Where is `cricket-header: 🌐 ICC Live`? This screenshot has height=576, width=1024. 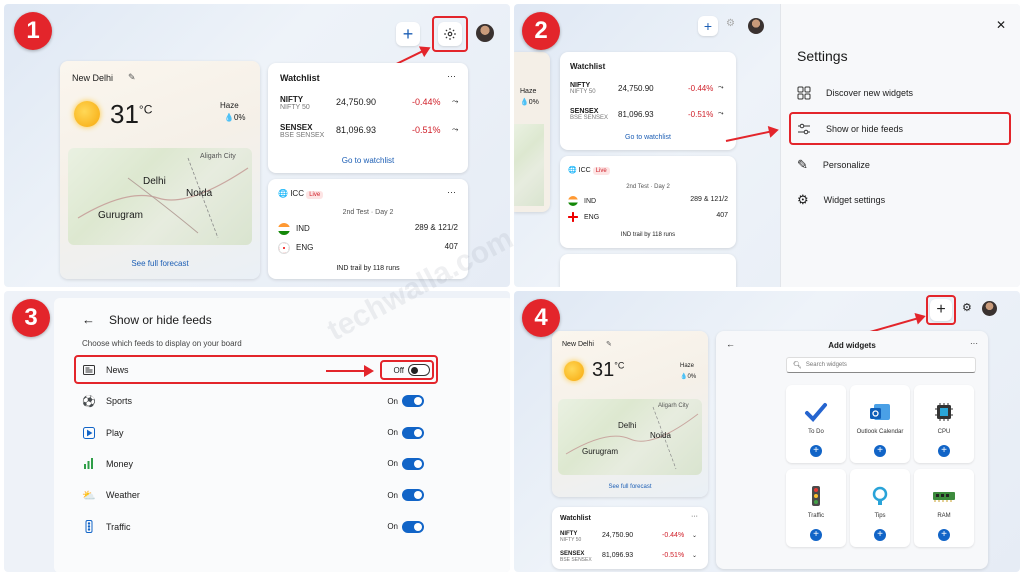 cricket-header: 🌐 ICC Live is located at coordinates (301, 194).